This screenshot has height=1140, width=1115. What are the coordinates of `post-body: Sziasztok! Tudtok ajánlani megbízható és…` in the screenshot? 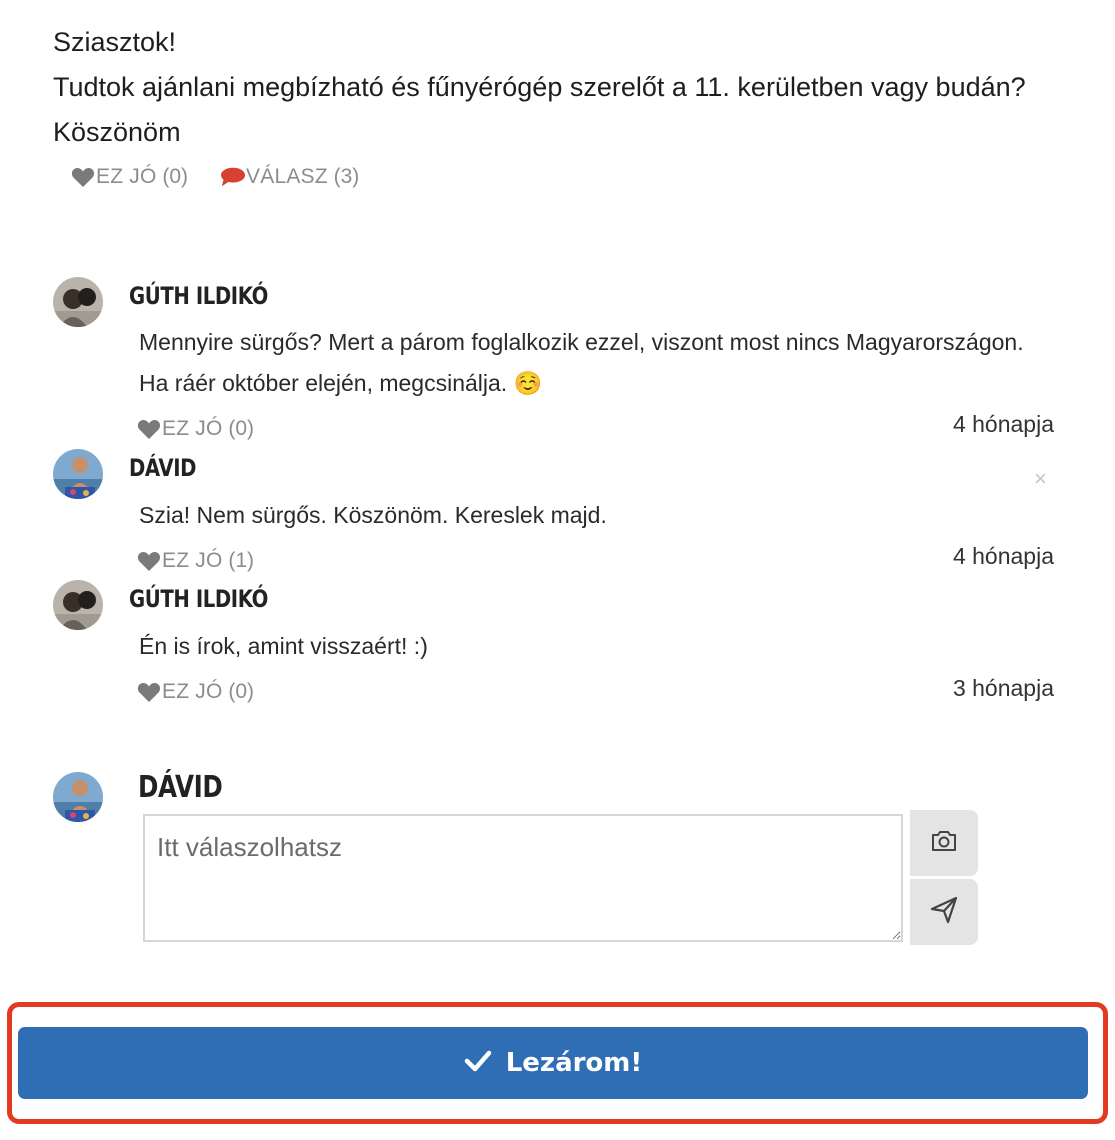 It's located at (573, 87).